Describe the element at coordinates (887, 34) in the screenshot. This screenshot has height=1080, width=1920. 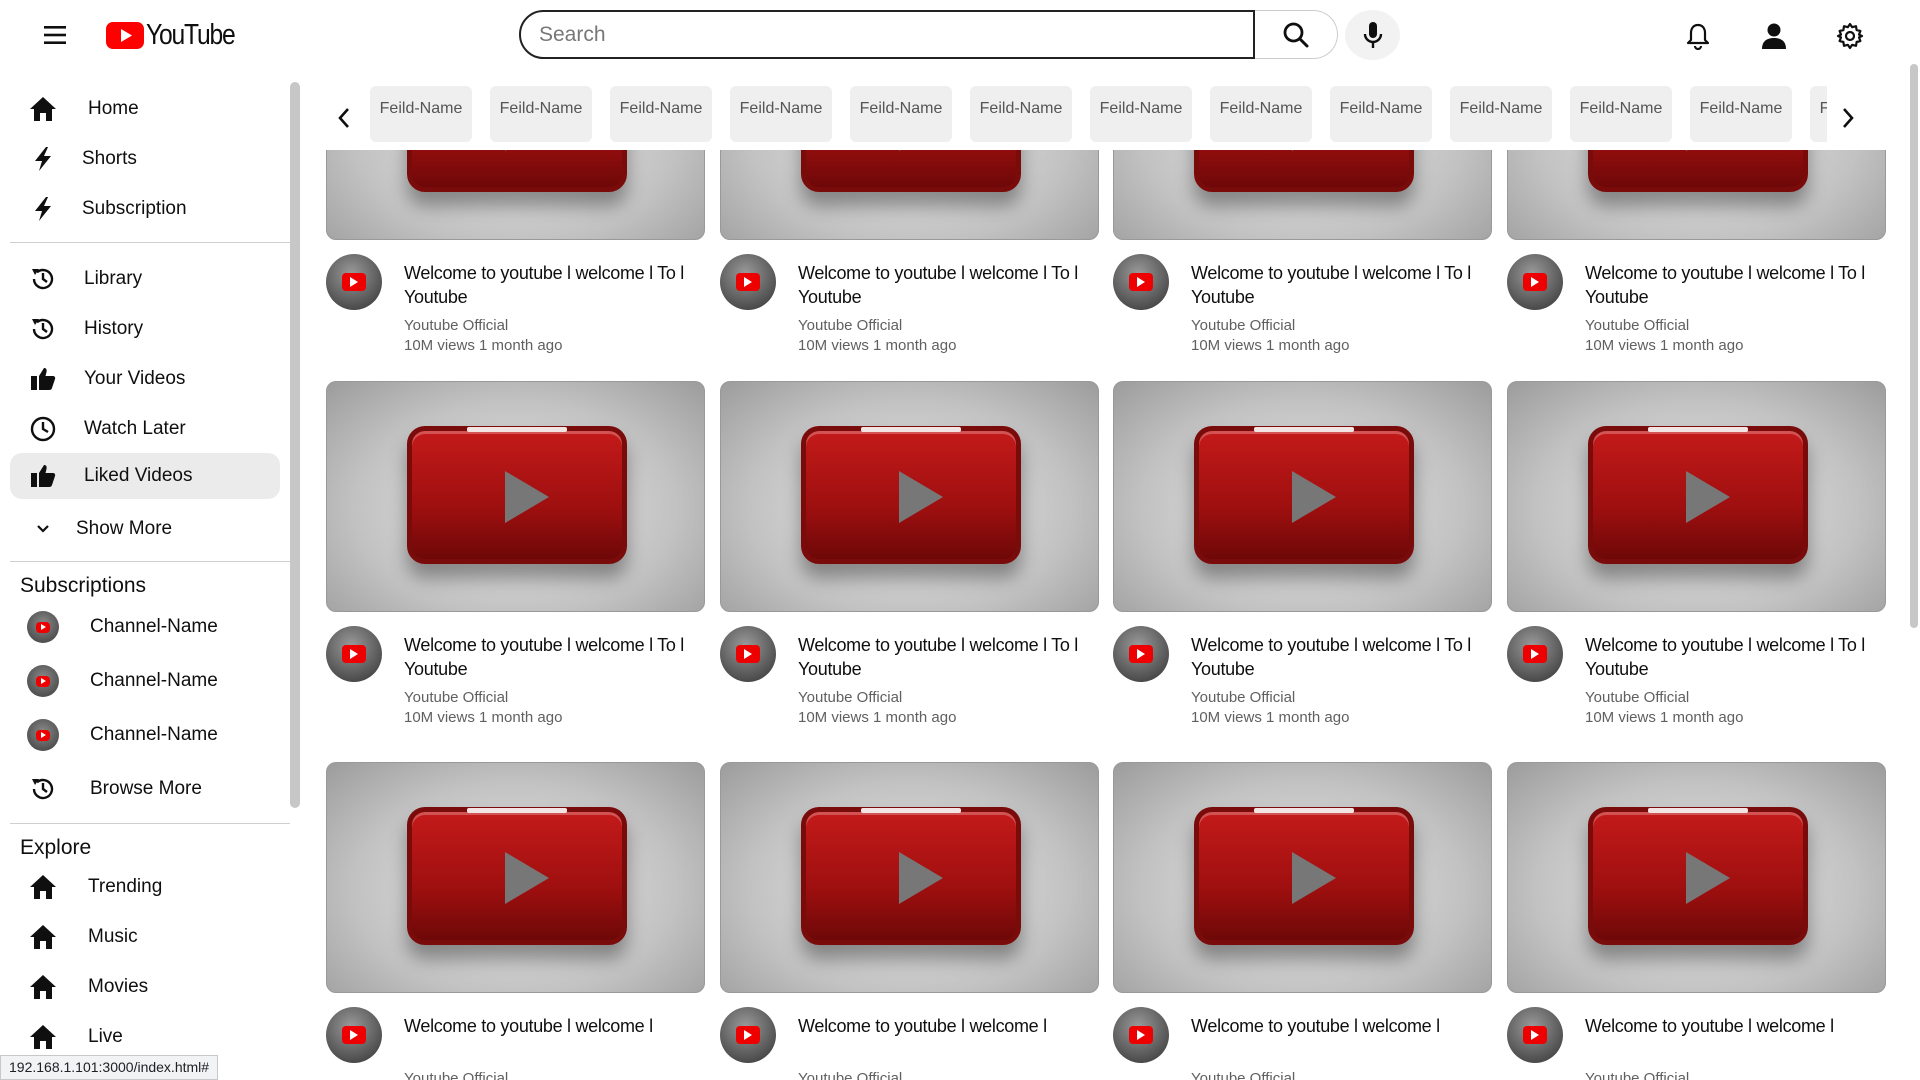
I see `search-input` at that location.